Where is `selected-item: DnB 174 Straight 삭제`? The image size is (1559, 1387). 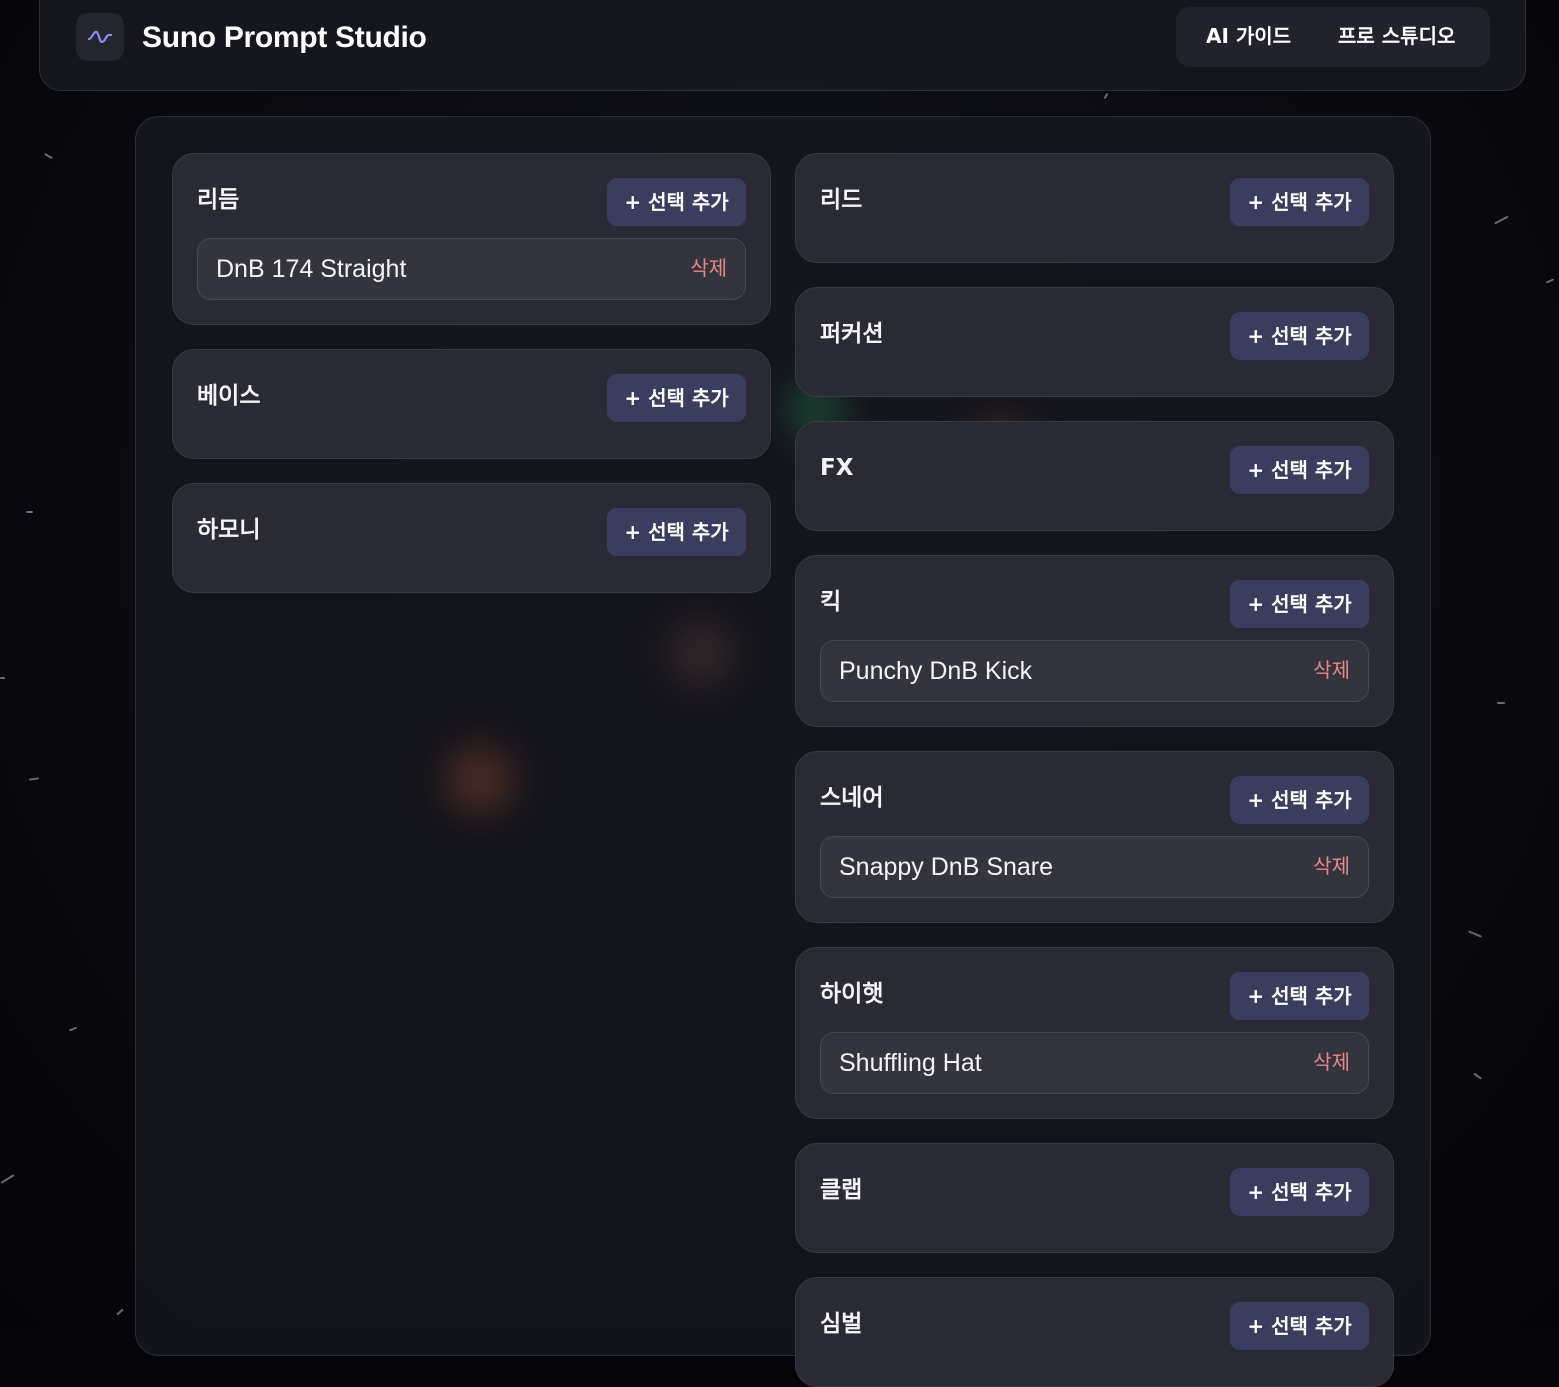
selected-item: DnB 174 Straight 삭제 is located at coordinates (471, 269).